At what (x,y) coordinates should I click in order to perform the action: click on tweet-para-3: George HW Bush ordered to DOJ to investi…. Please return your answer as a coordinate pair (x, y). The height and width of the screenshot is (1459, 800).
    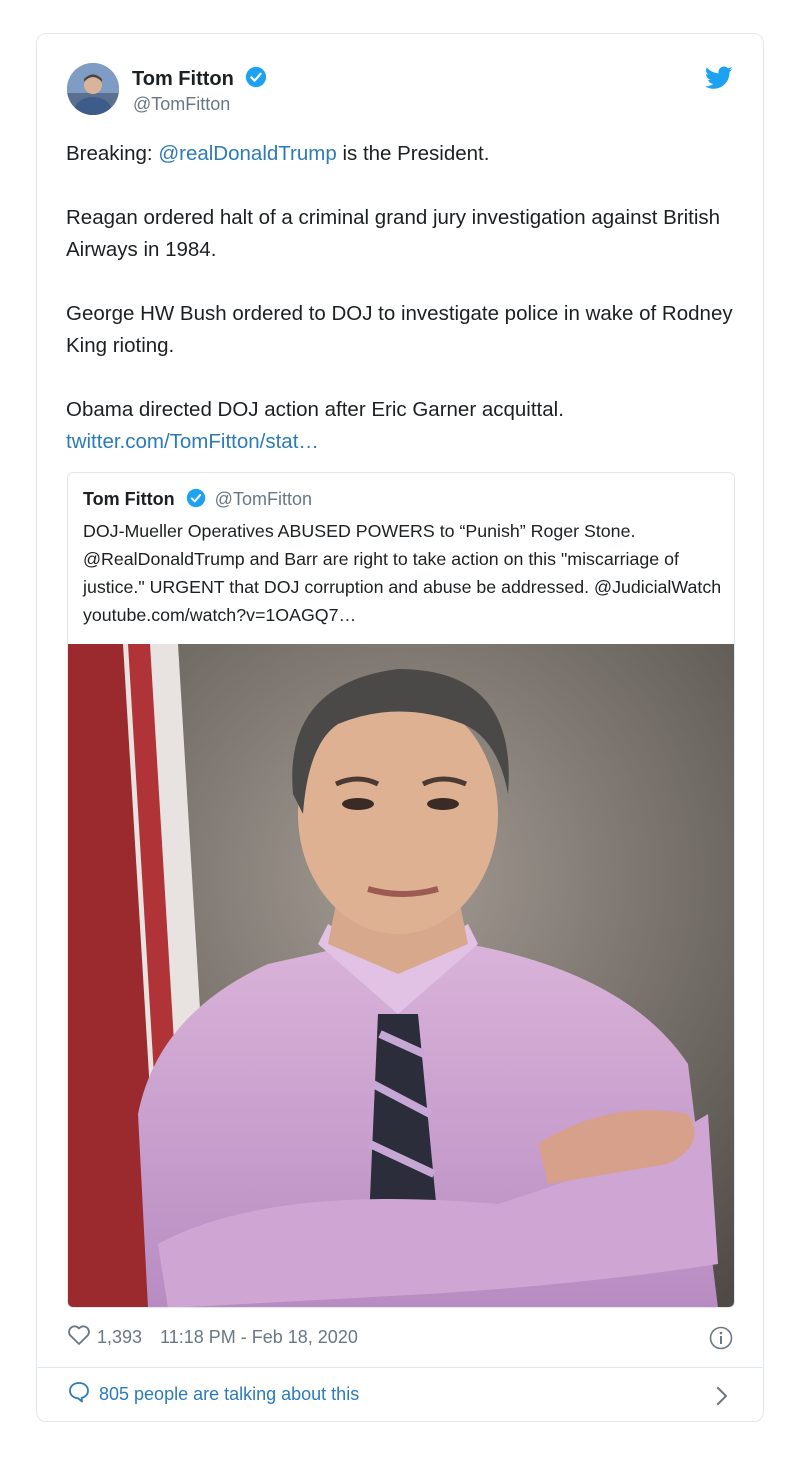
    Looking at the image, I should click on (399, 329).